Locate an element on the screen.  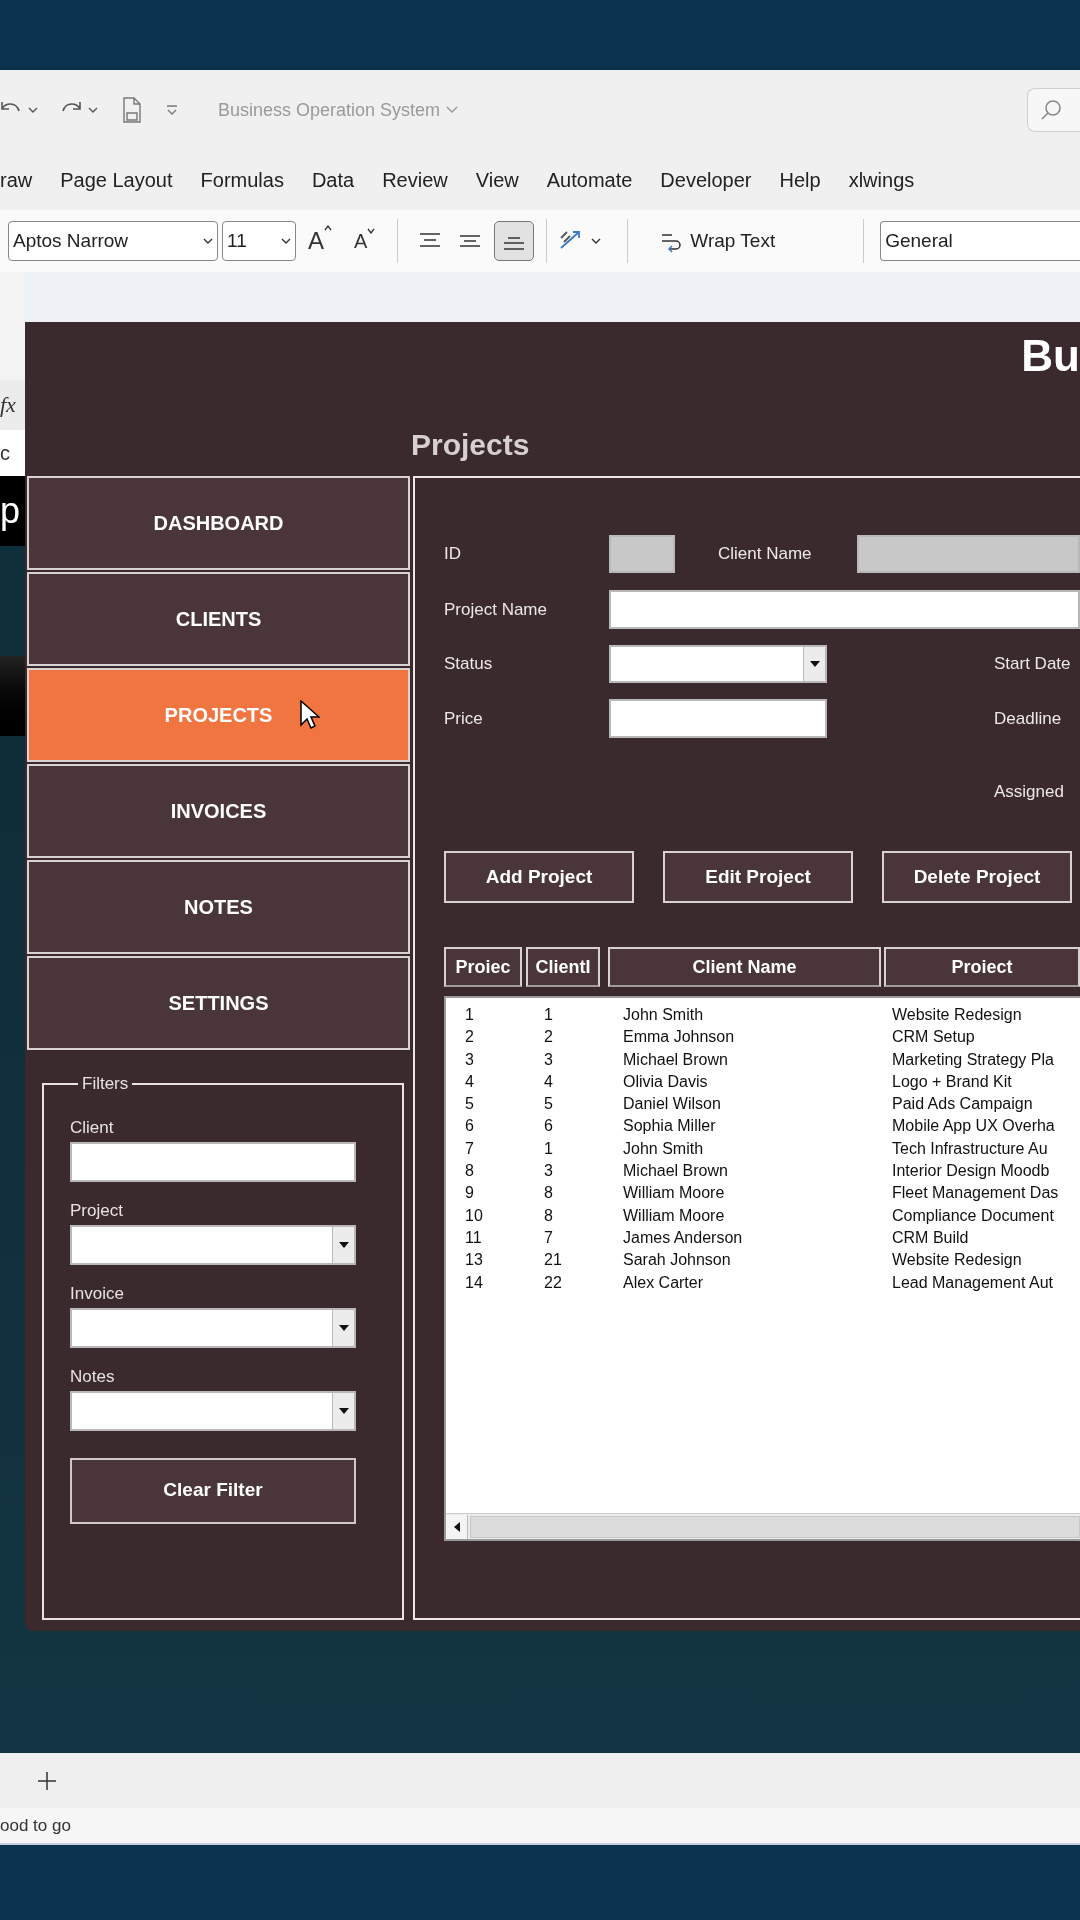
table-cell-text: CRM Build is located at coordinates (930, 1237).